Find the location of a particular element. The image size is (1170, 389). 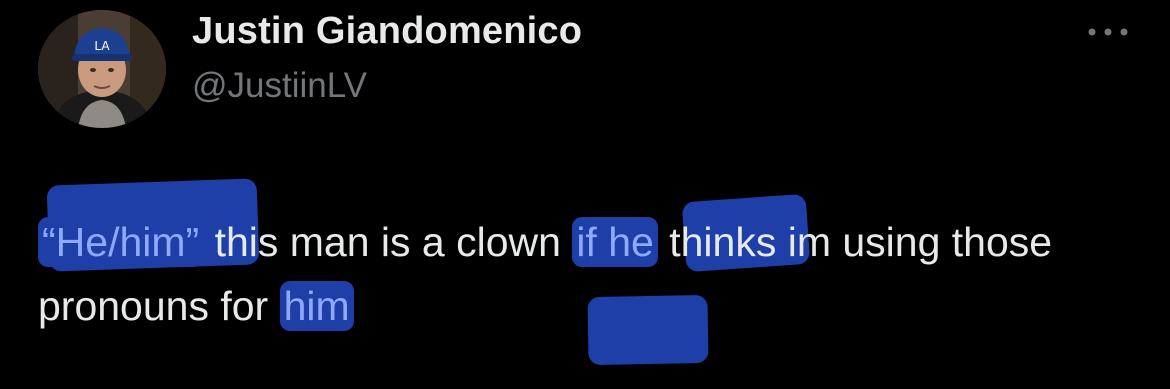

tweet-text-highlight: if he is located at coordinates (615, 242).